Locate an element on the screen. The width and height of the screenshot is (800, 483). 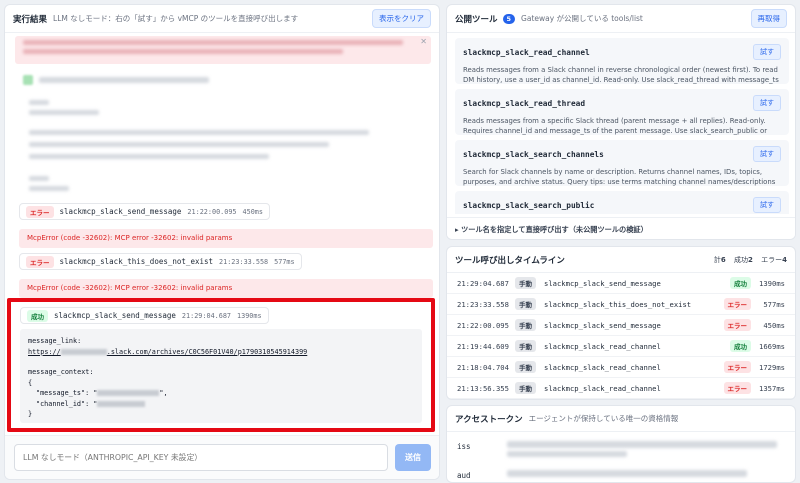
output-line: "channel_id": " is located at coordinates (221, 404).